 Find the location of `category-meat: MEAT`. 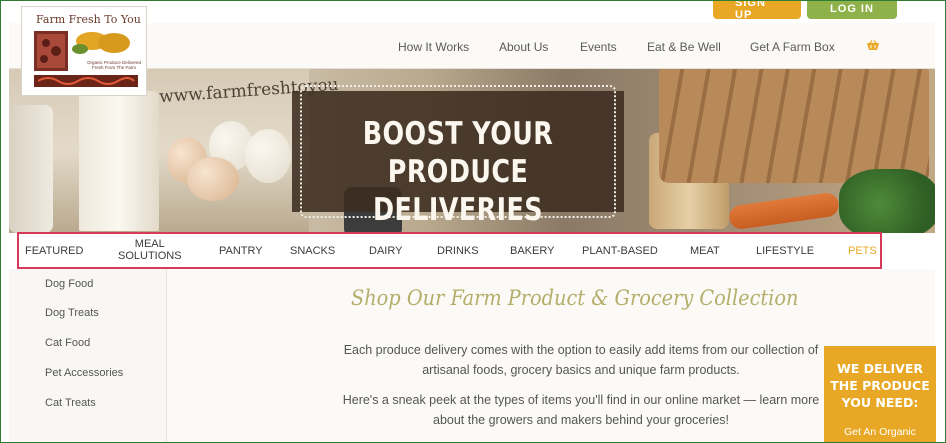

category-meat: MEAT is located at coordinates (705, 251).